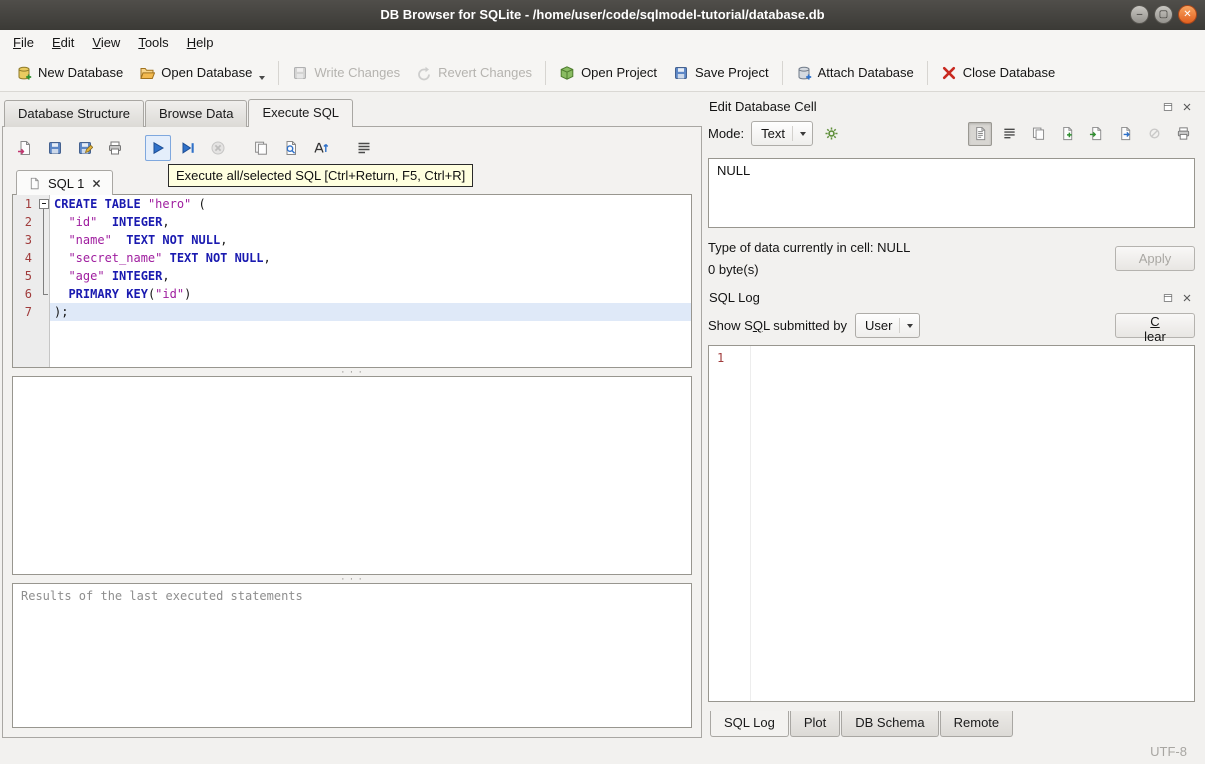 The height and width of the screenshot is (764, 1205). I want to click on menu-view: View, so click(106, 42).